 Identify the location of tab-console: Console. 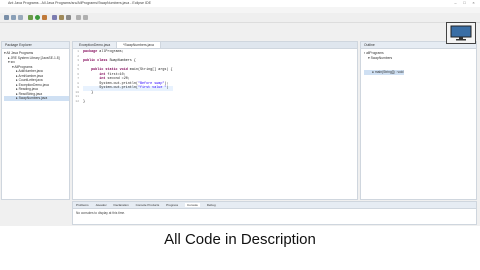
(192, 205).